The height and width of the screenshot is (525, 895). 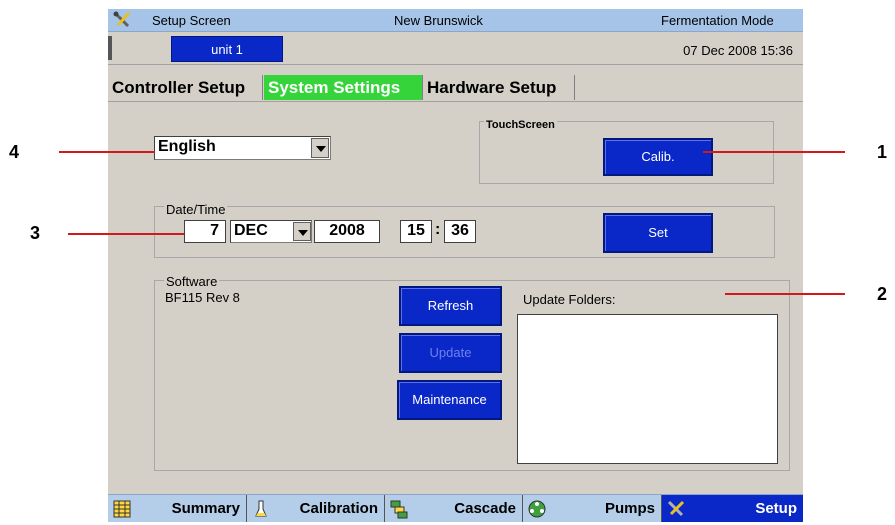 I want to click on unit-selector-button: unit 1, so click(x=227, y=49).